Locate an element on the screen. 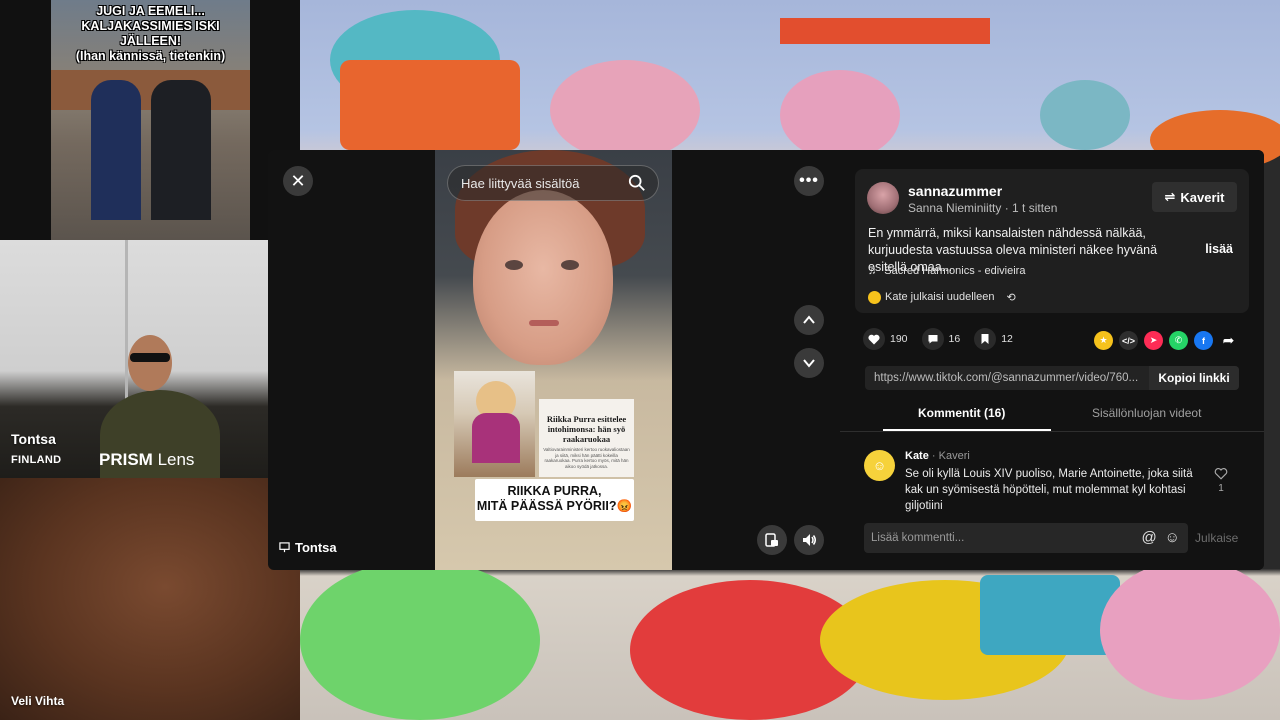  friends-button: ⇌ Kaverit is located at coordinates (1194, 197).